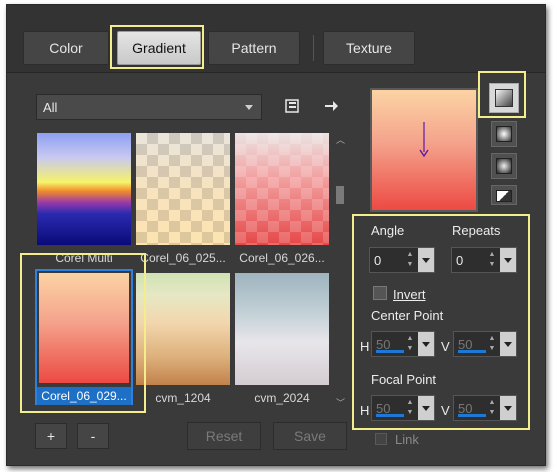  I want to click on book-icon, so click(292, 106).